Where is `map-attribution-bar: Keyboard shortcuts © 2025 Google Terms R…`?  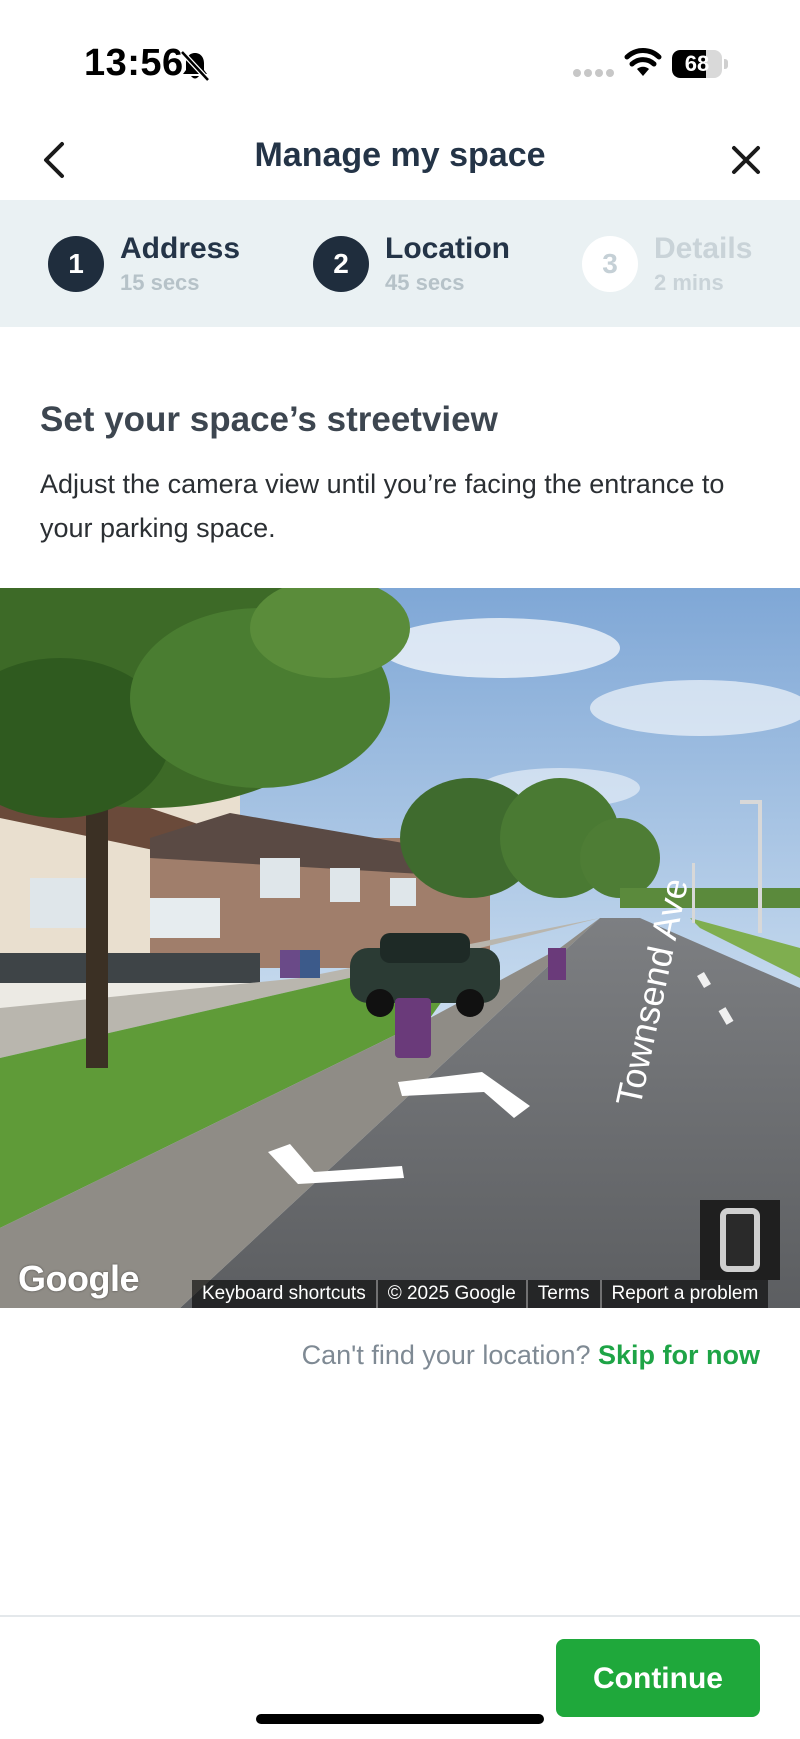 map-attribution-bar: Keyboard shortcuts © 2025 Google Terms R… is located at coordinates (480, 1294).